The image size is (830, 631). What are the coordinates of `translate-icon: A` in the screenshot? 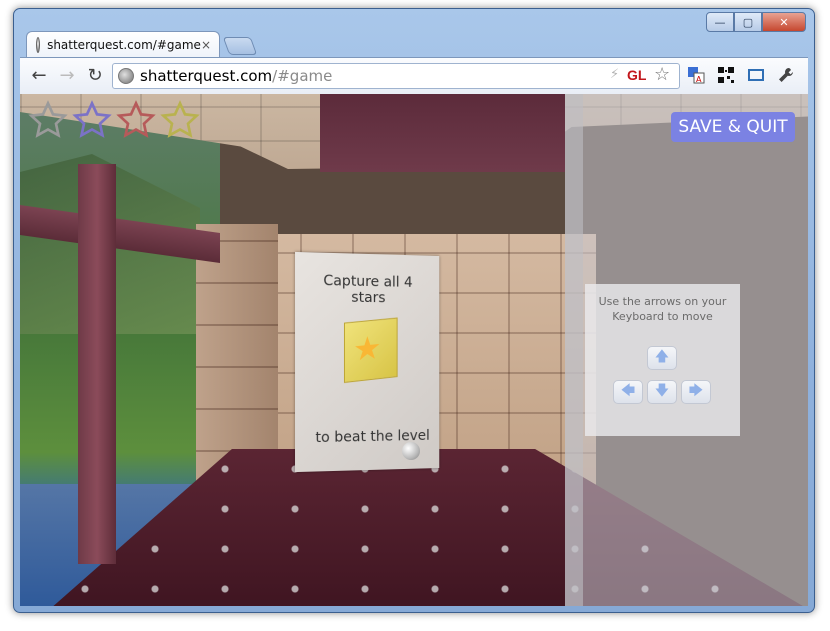 It's located at (696, 75).